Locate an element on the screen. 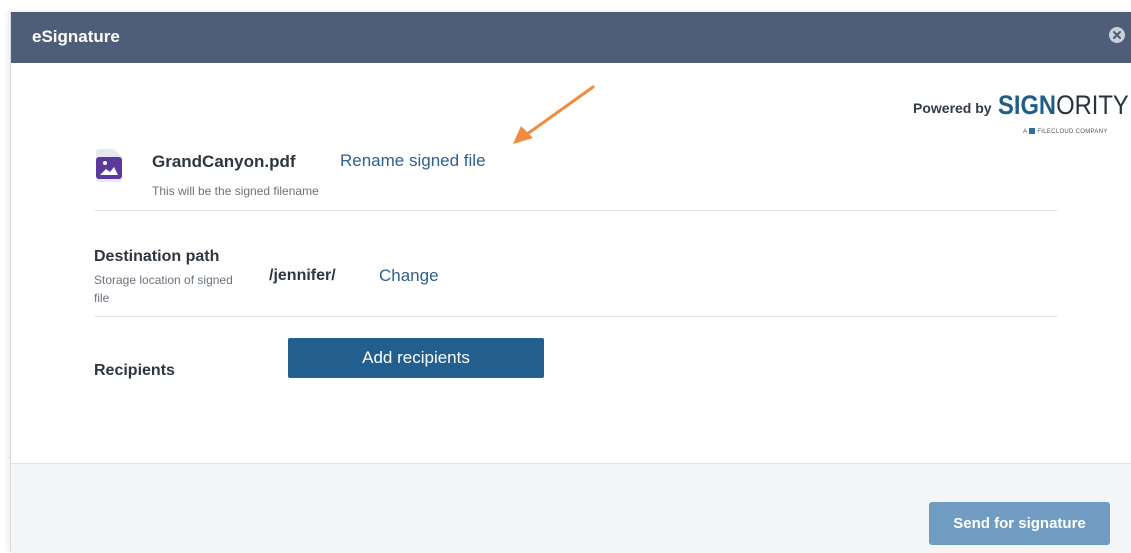 This screenshot has width=1131, height=553. brand-sub-company: FILECLOUD COMPANY is located at coordinates (1072, 132).